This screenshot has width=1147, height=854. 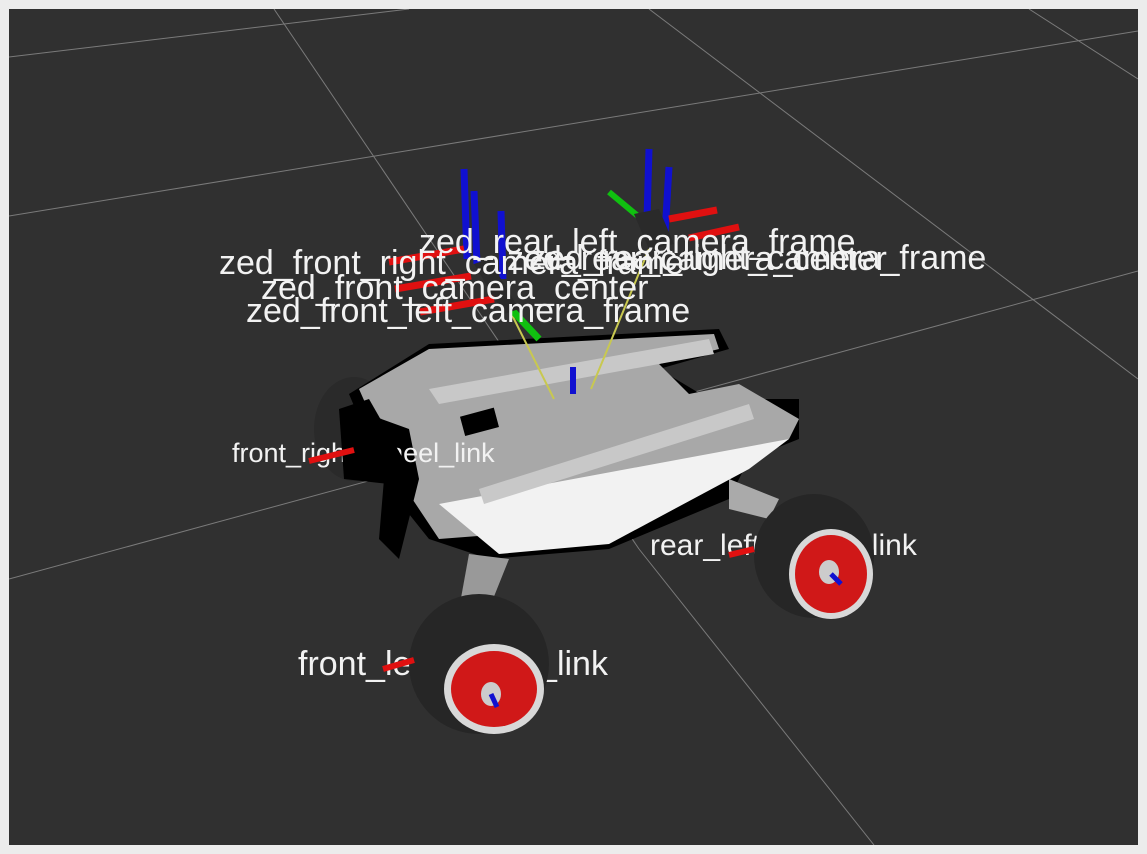 What do you see at coordinates (468, 311) in the screenshot?
I see `label-zed-front-left-camera-frame: zed_front_left_camera_frame` at bounding box center [468, 311].